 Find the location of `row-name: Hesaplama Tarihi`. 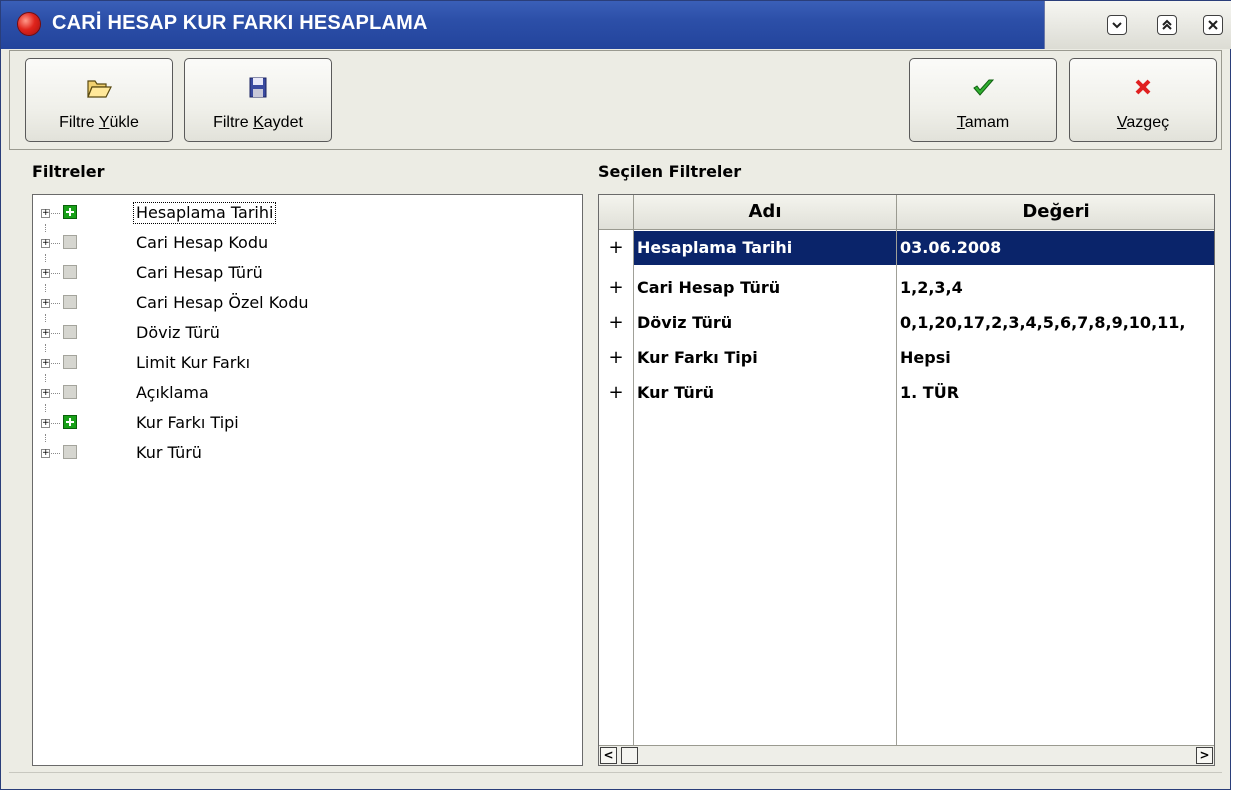

row-name: Hesaplama Tarihi is located at coordinates (765, 248).